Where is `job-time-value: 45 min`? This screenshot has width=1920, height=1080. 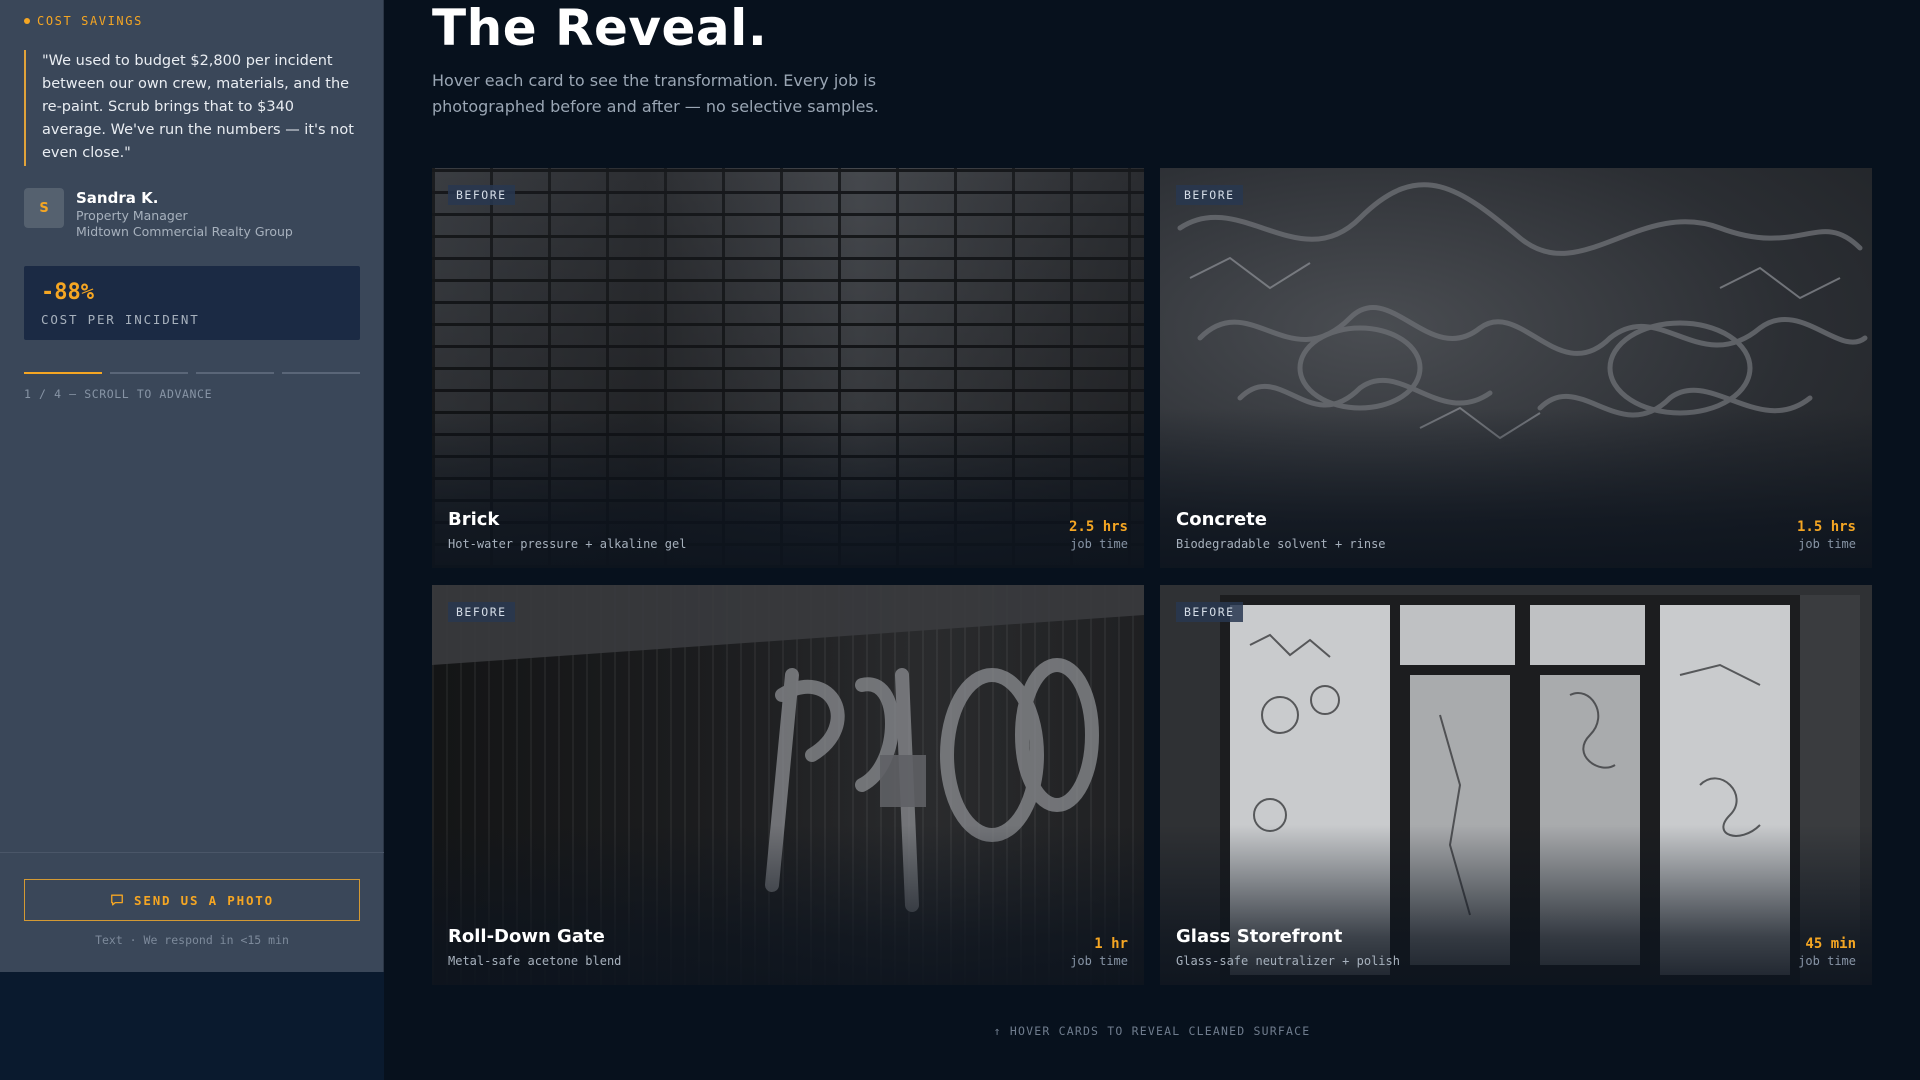
job-time-value: 45 min is located at coordinates (1830, 944).